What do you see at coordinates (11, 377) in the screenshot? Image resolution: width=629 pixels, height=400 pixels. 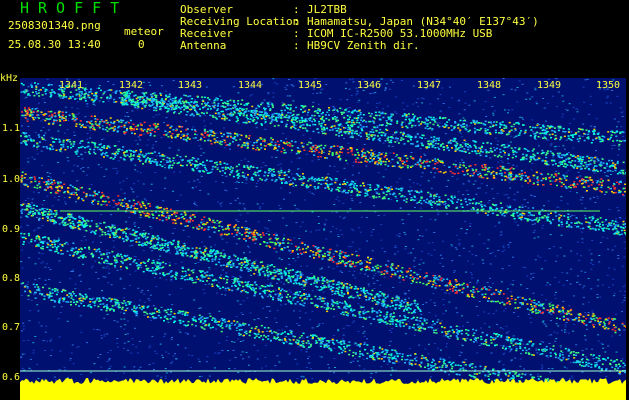 I see `y-tick: 0.6` at bounding box center [11, 377].